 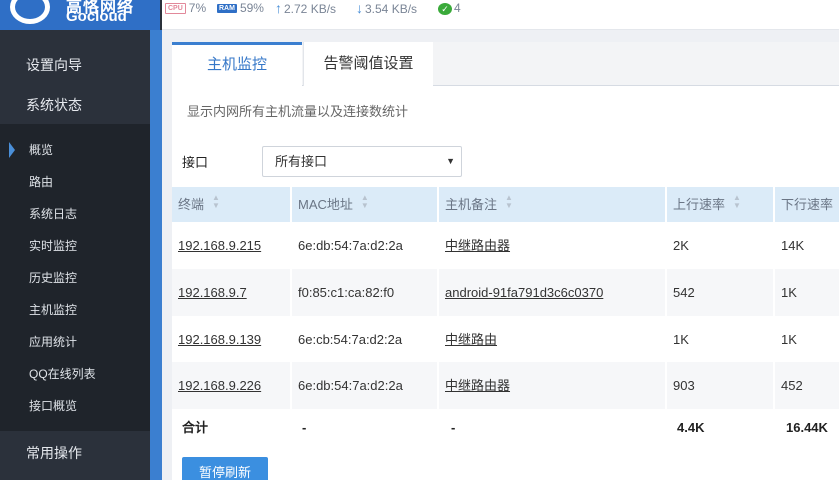 What do you see at coordinates (365, 339) in the screenshot?
I see `row-mac: 6e:cb:54:7a:d2:2a` at bounding box center [365, 339].